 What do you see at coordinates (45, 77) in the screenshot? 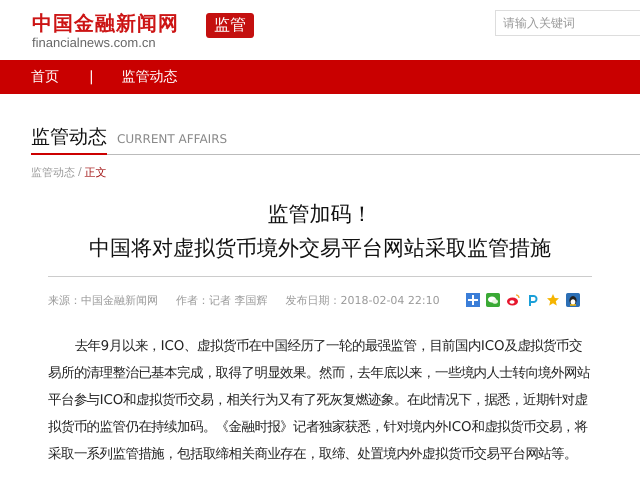
I see `nav-link: 首页` at bounding box center [45, 77].